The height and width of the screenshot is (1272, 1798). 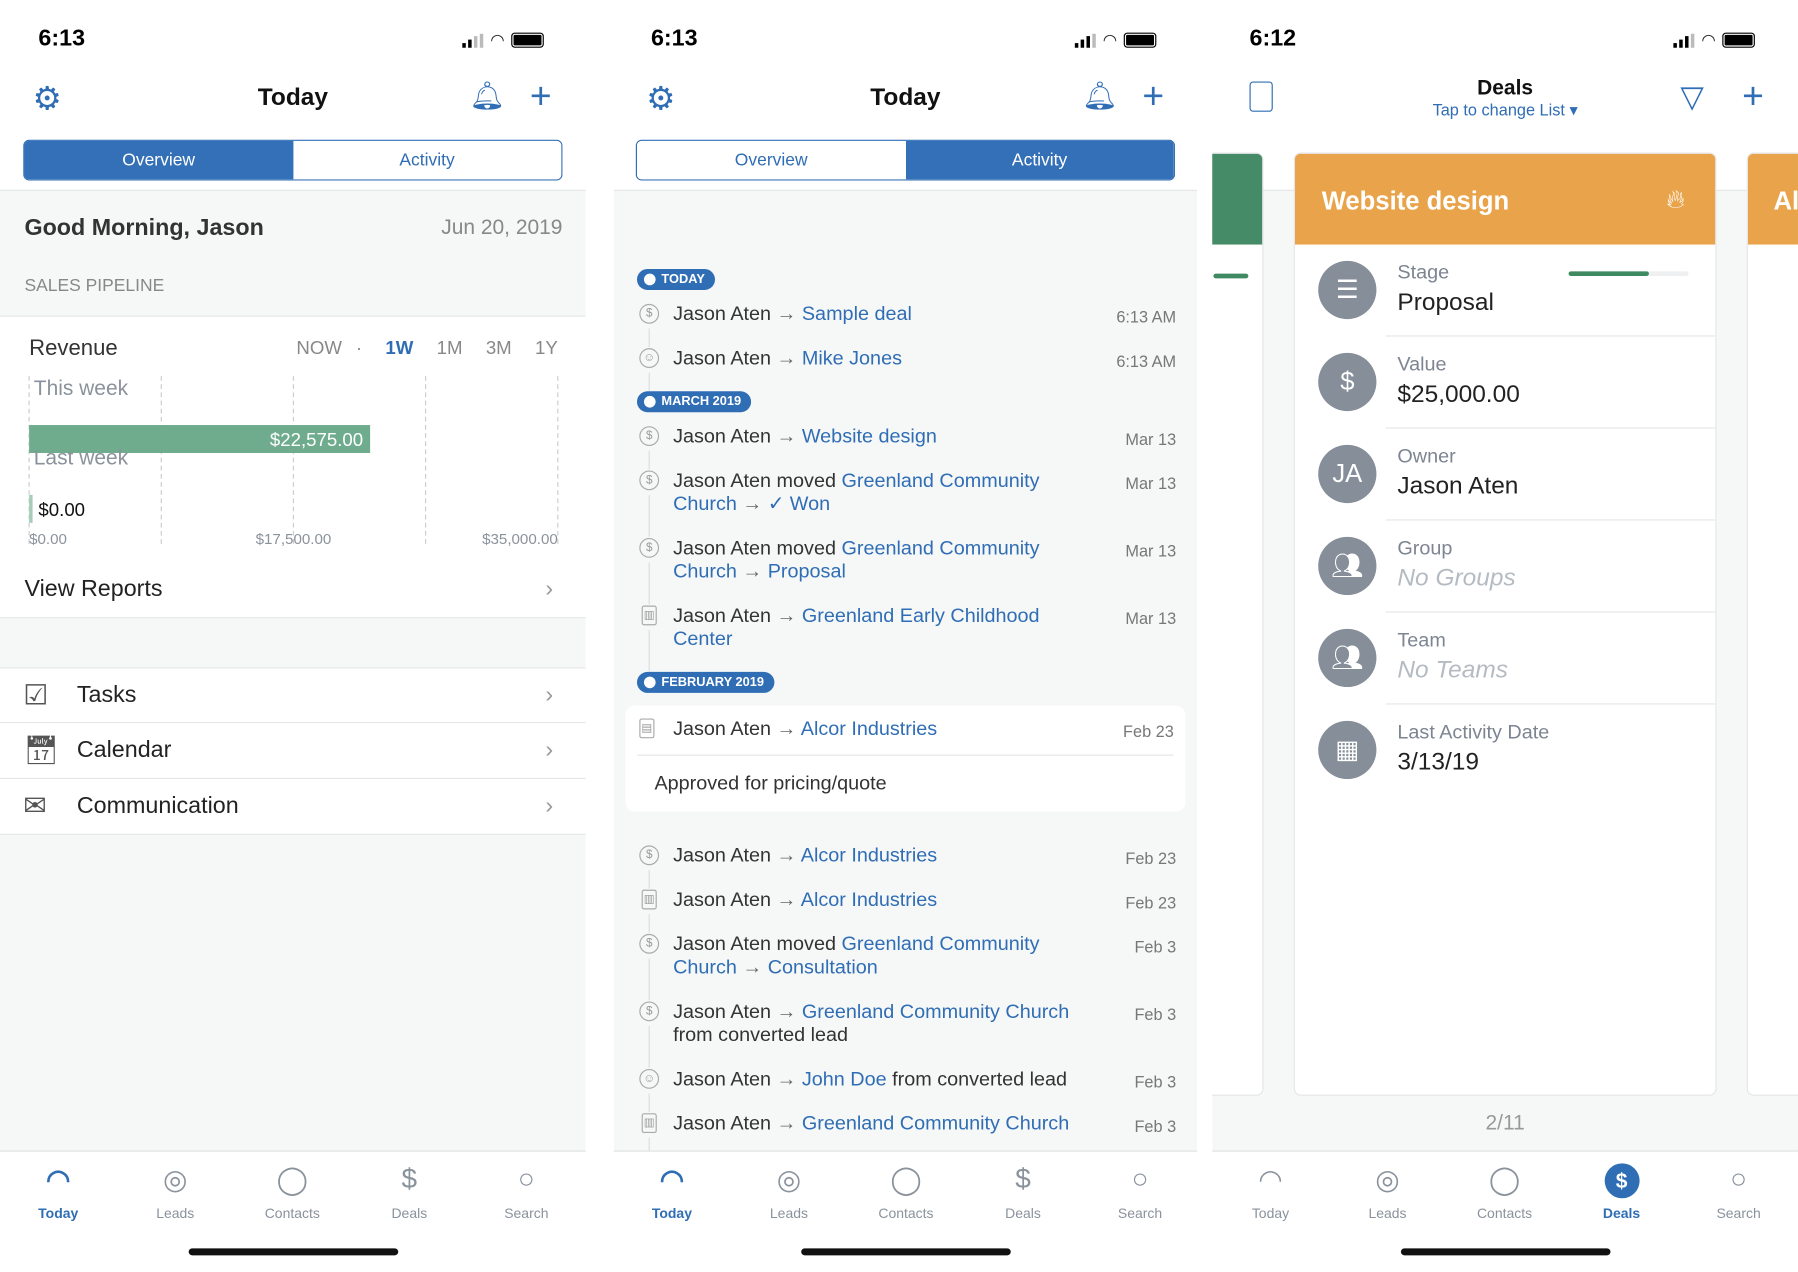 What do you see at coordinates (1505, 567) in the screenshot?
I see `deal-field-group: 👥︎ Group No Groups` at bounding box center [1505, 567].